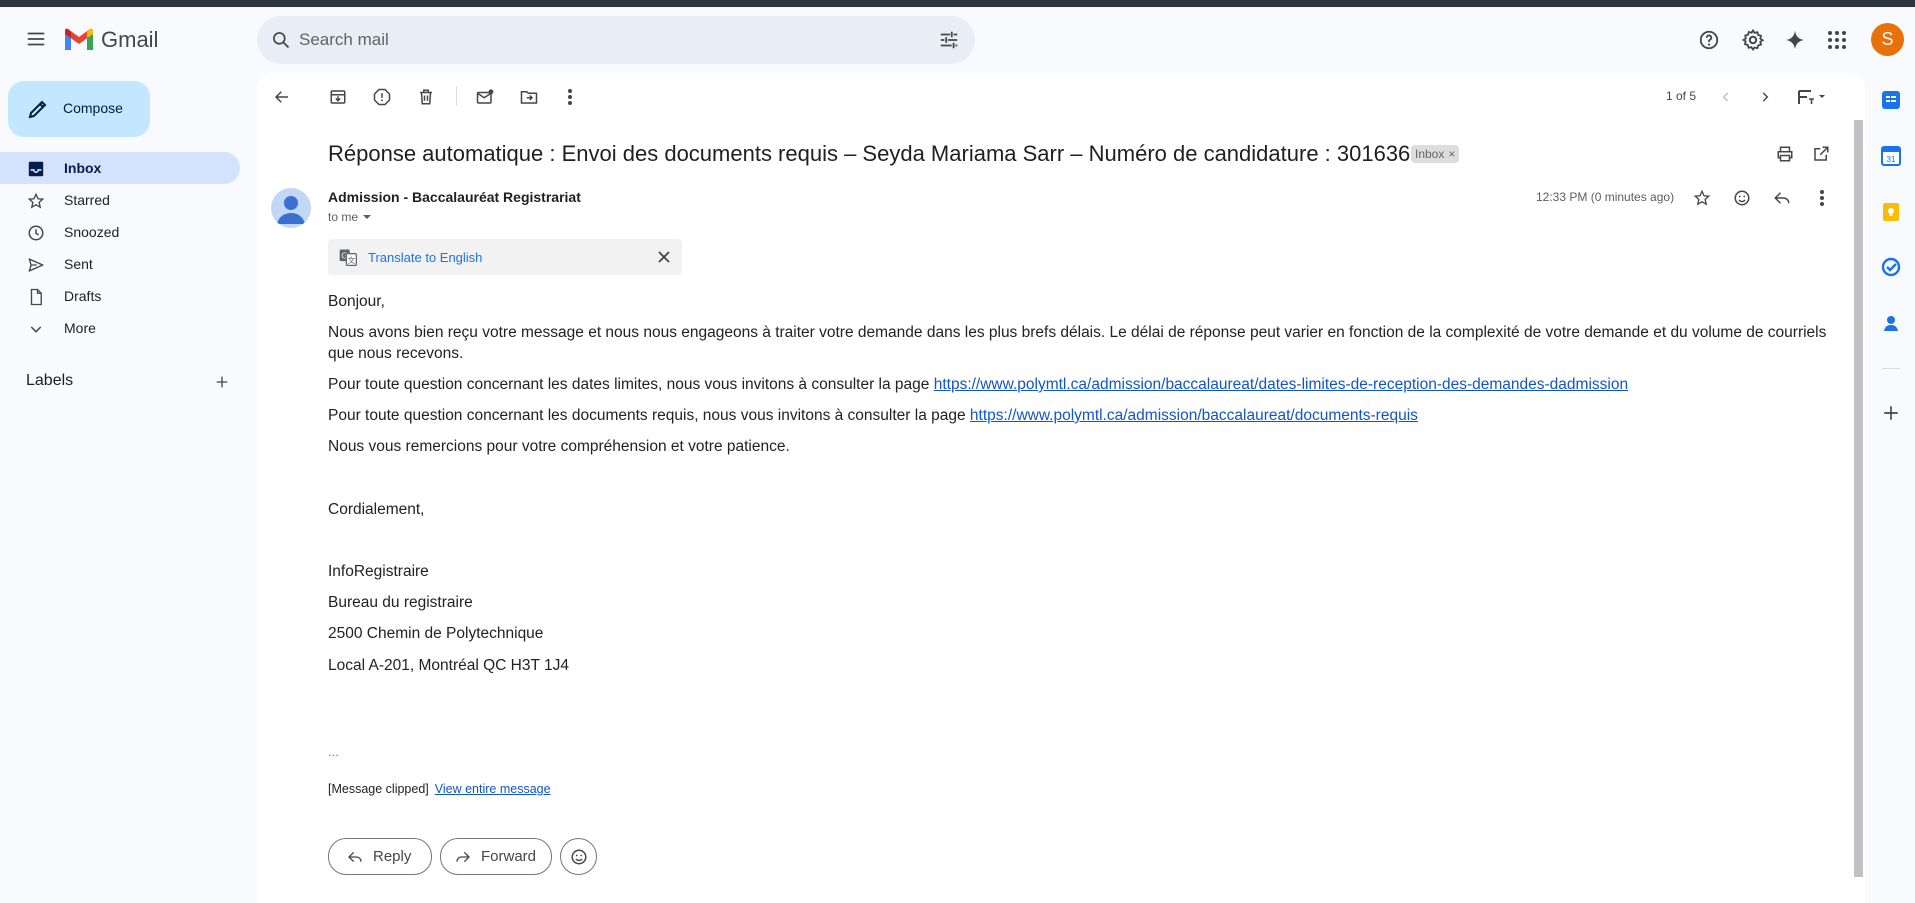  Describe the element at coordinates (352, 260) in the screenshot. I see `svg-text: 文` at that location.